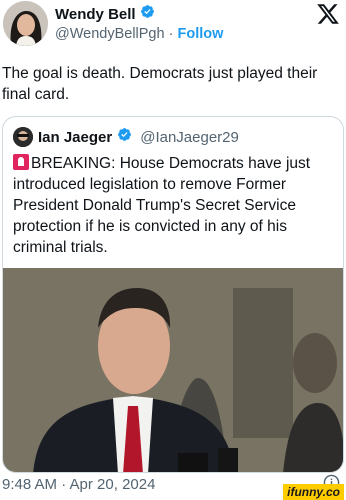  Describe the element at coordinates (23, 137) in the screenshot. I see `quoted-avatar` at that location.